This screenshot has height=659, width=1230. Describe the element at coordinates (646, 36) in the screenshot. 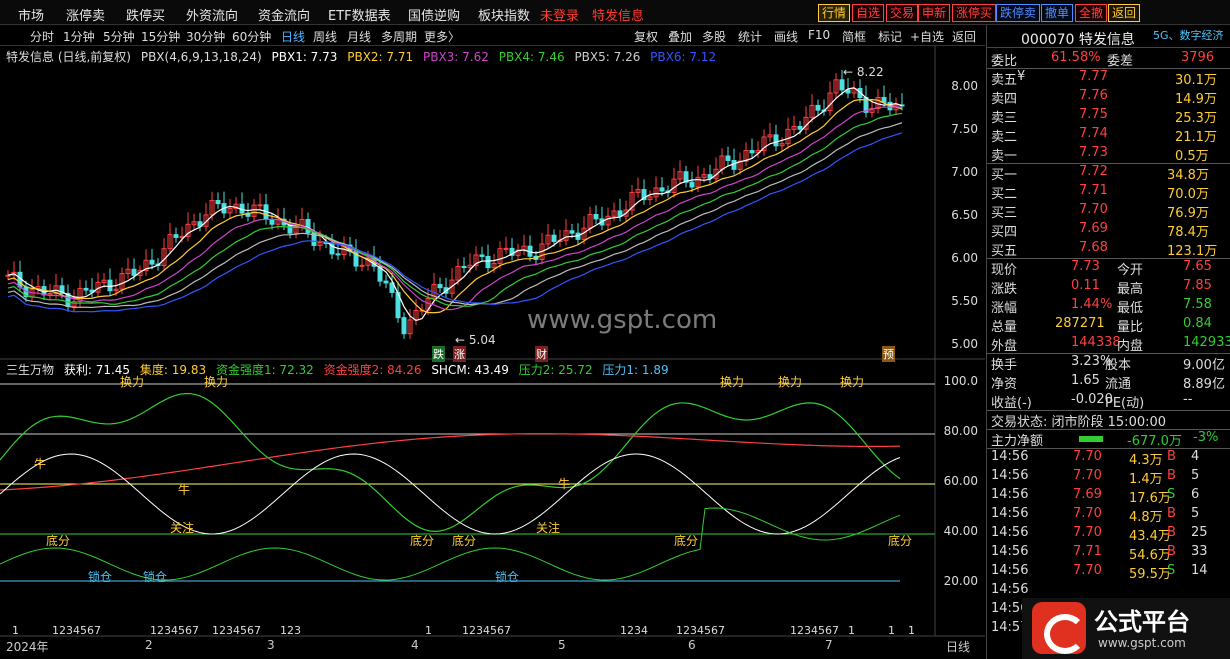

I see `tool-btn-0: 复权` at that location.